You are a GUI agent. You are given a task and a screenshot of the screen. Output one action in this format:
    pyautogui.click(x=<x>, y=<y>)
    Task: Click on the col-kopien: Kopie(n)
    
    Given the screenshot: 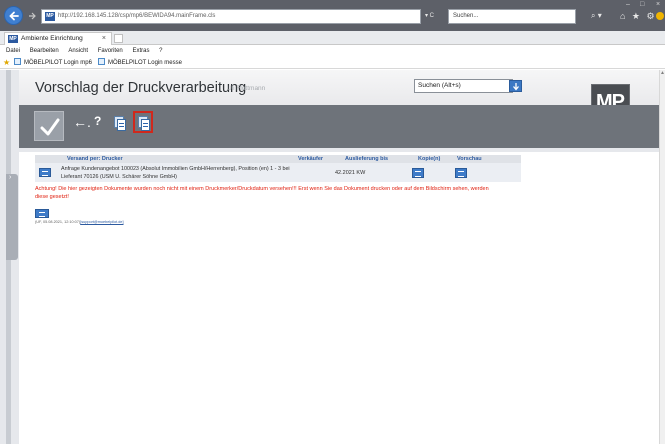 What is the action you would take?
    pyautogui.click(x=429, y=159)
    